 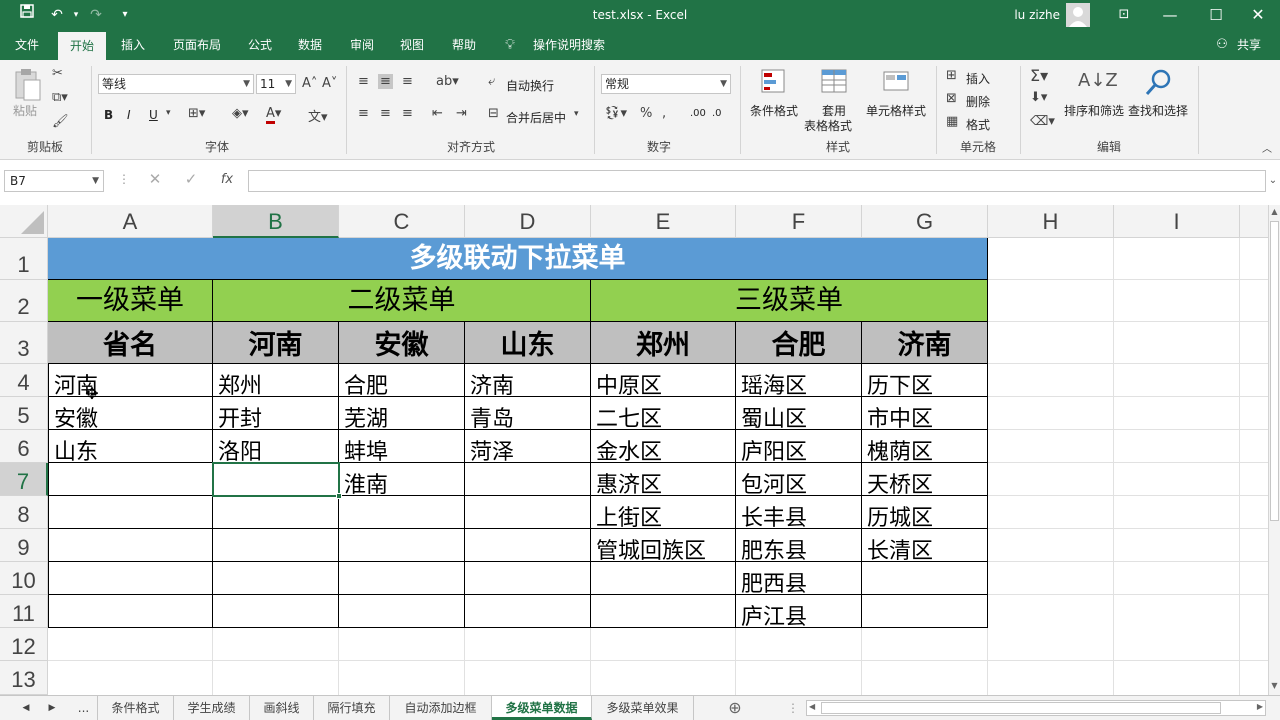 What do you see at coordinates (309, 83) in the screenshot?
I see `grow-font-icon: A˄` at bounding box center [309, 83].